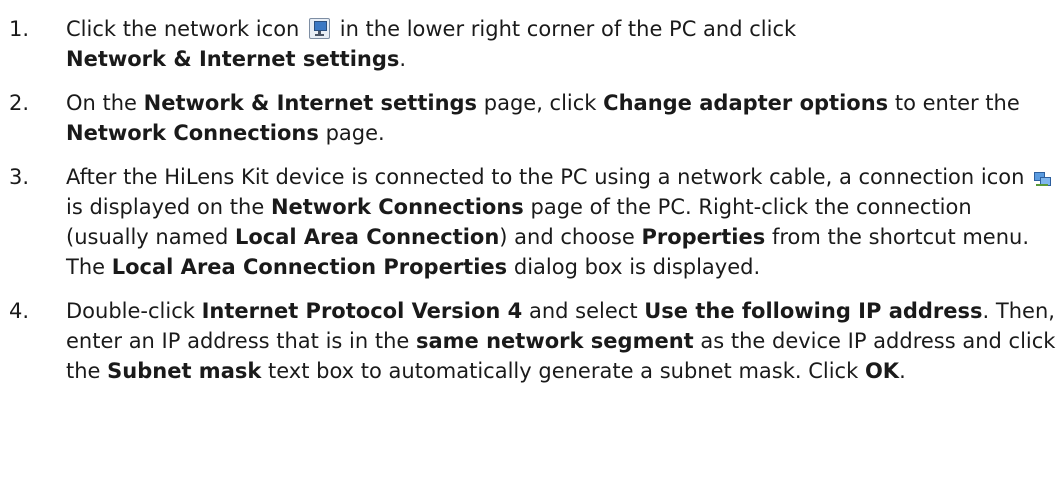 This screenshot has width=1056, height=481. I want to click on text-run: to enter the, so click(957, 103).